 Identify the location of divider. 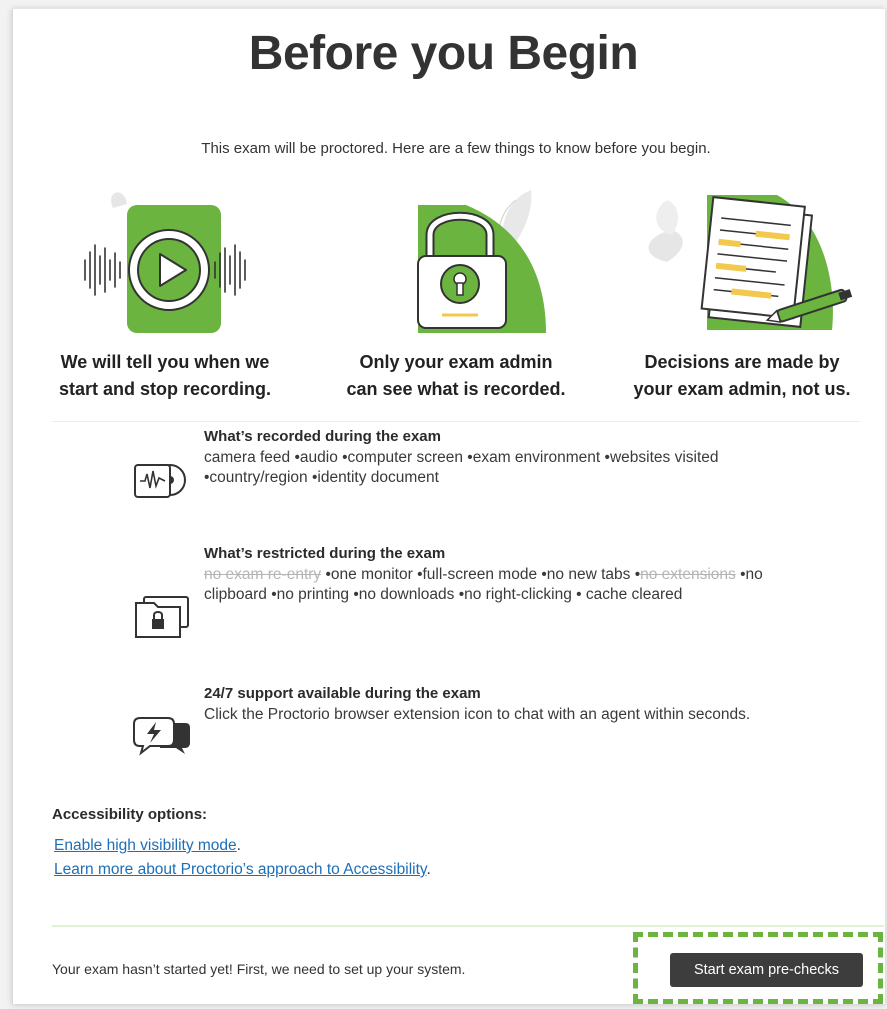
(456, 421).